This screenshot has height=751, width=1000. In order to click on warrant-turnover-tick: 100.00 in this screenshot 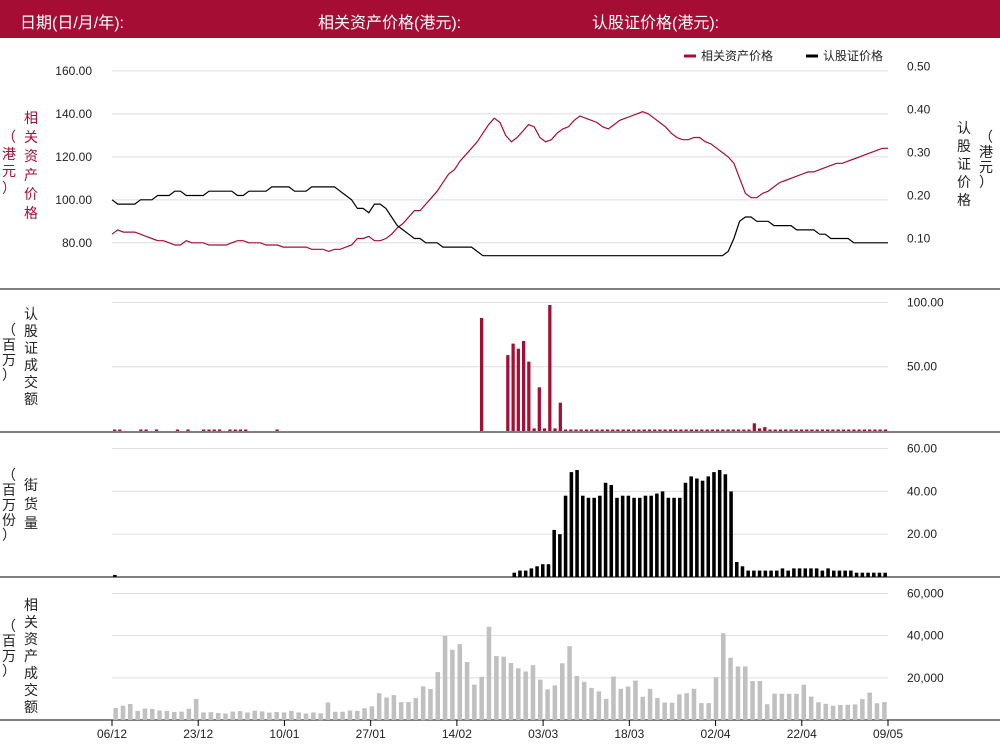, I will do `click(925, 302)`.